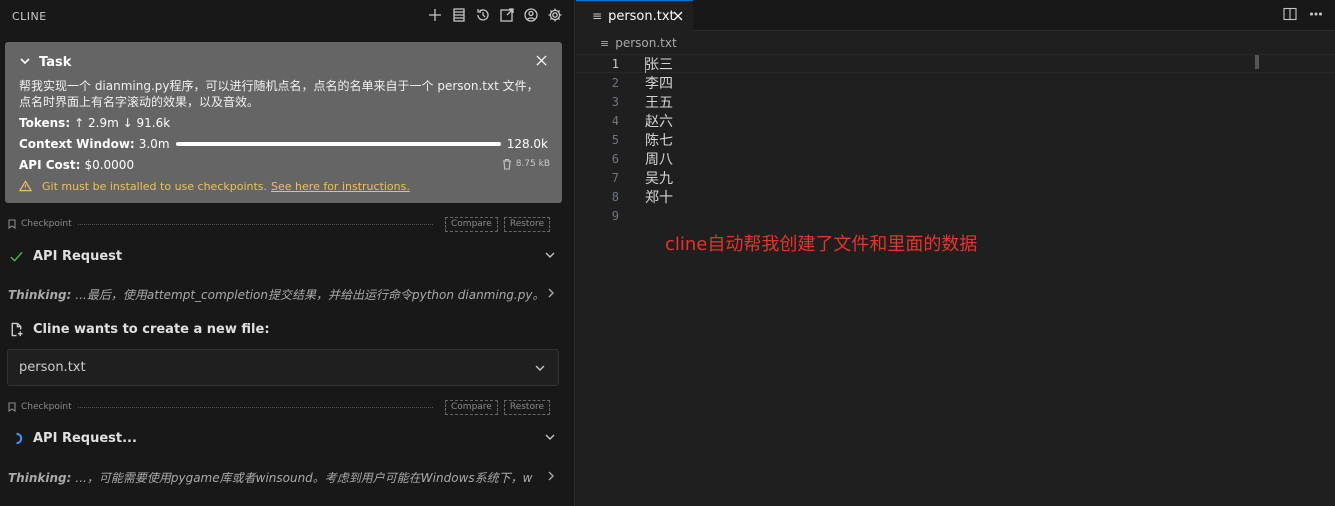 Image resolution: width=1335 pixels, height=506 pixels. What do you see at coordinates (283, 165) in the screenshot?
I see `api-cost-row: API Cost: $0.0000` at bounding box center [283, 165].